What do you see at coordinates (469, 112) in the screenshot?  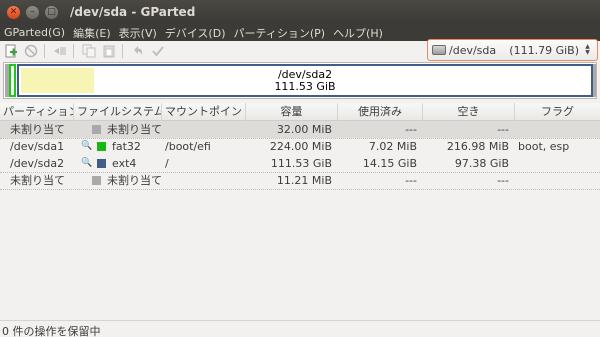 I see `column-header-free: 空き` at bounding box center [469, 112].